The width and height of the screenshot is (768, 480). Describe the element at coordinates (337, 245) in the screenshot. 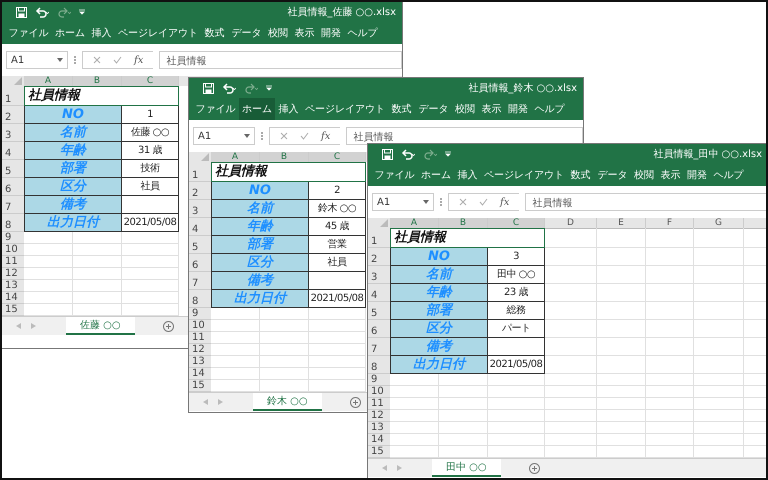

I see `field-value-cell: 営業` at that location.